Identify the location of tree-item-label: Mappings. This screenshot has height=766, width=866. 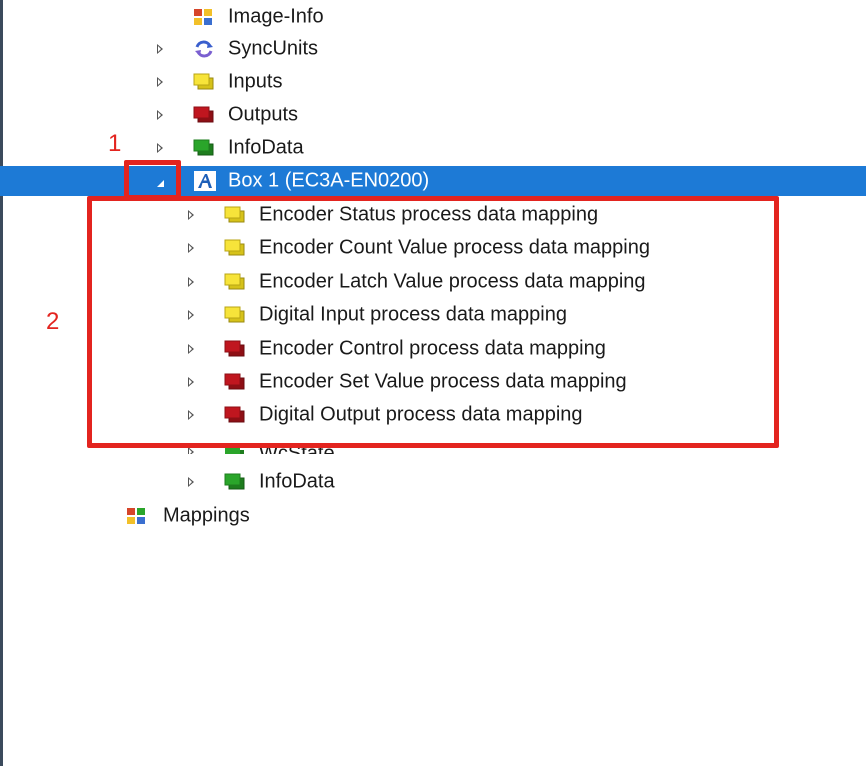
(206, 515).